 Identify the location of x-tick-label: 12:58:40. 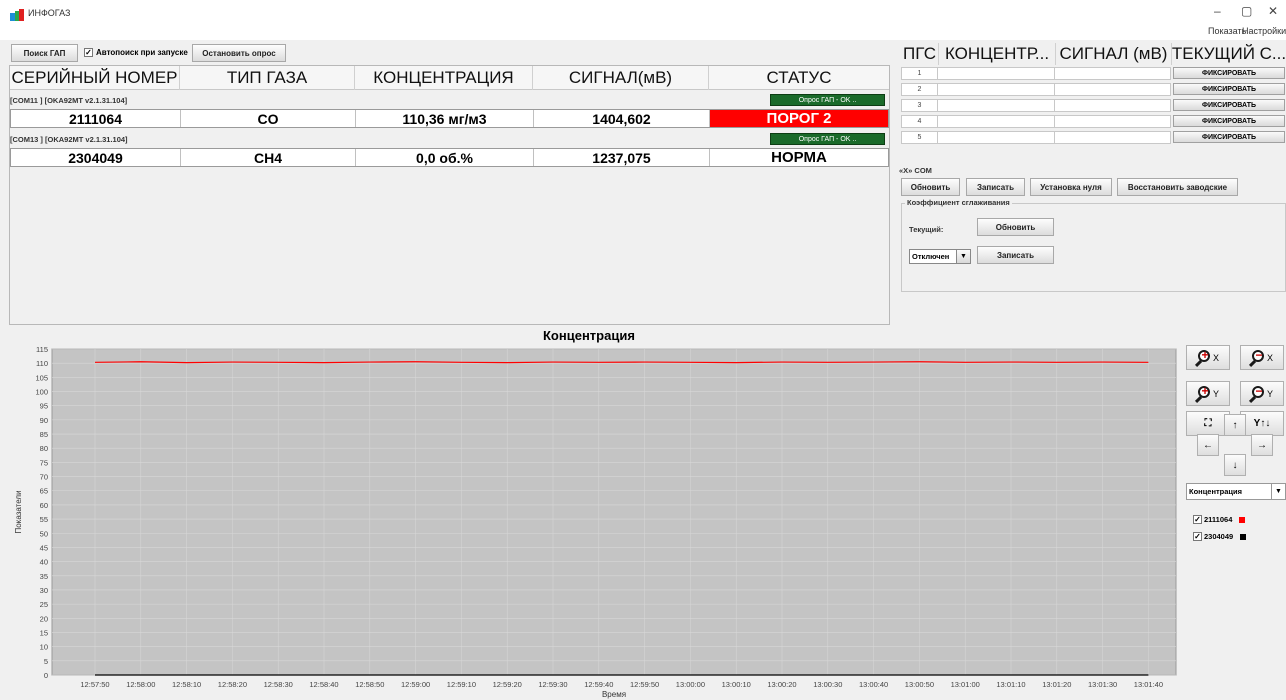
(323, 684).